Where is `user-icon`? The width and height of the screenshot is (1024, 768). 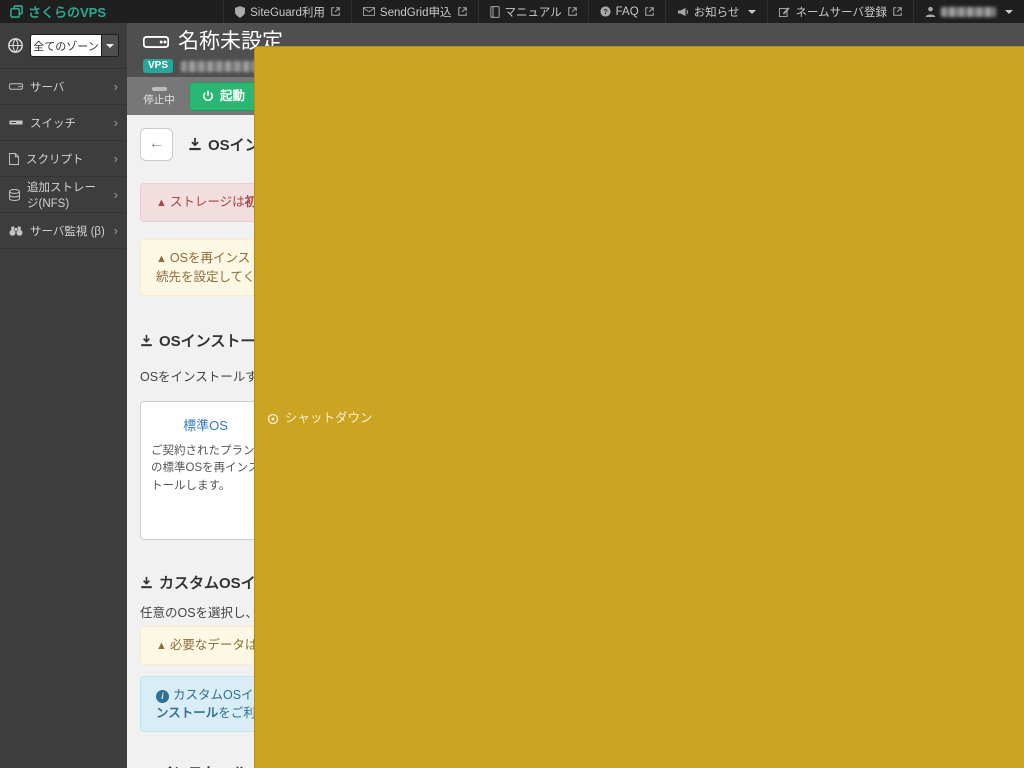
user-icon is located at coordinates (930, 11).